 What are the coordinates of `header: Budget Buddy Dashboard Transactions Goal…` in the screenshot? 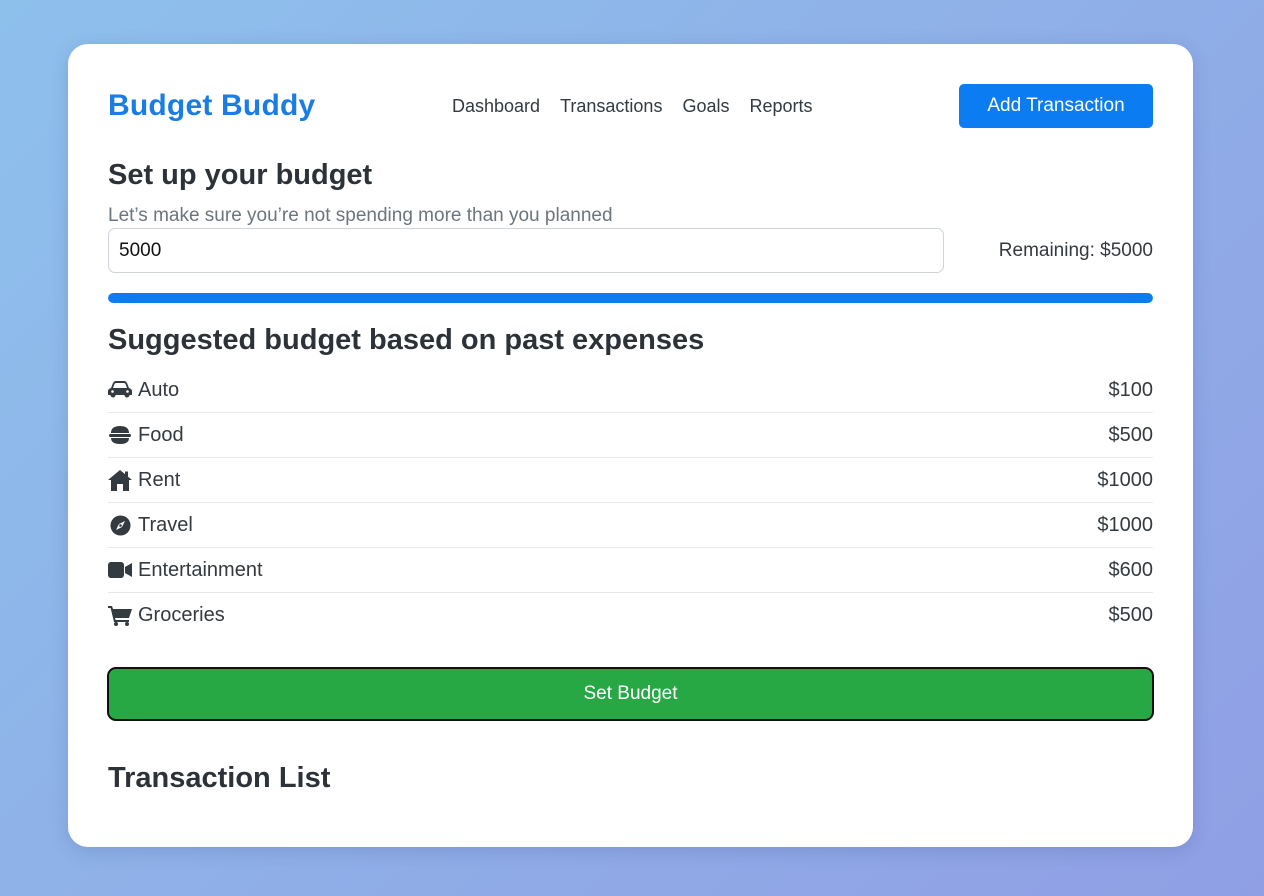 It's located at (630, 106).